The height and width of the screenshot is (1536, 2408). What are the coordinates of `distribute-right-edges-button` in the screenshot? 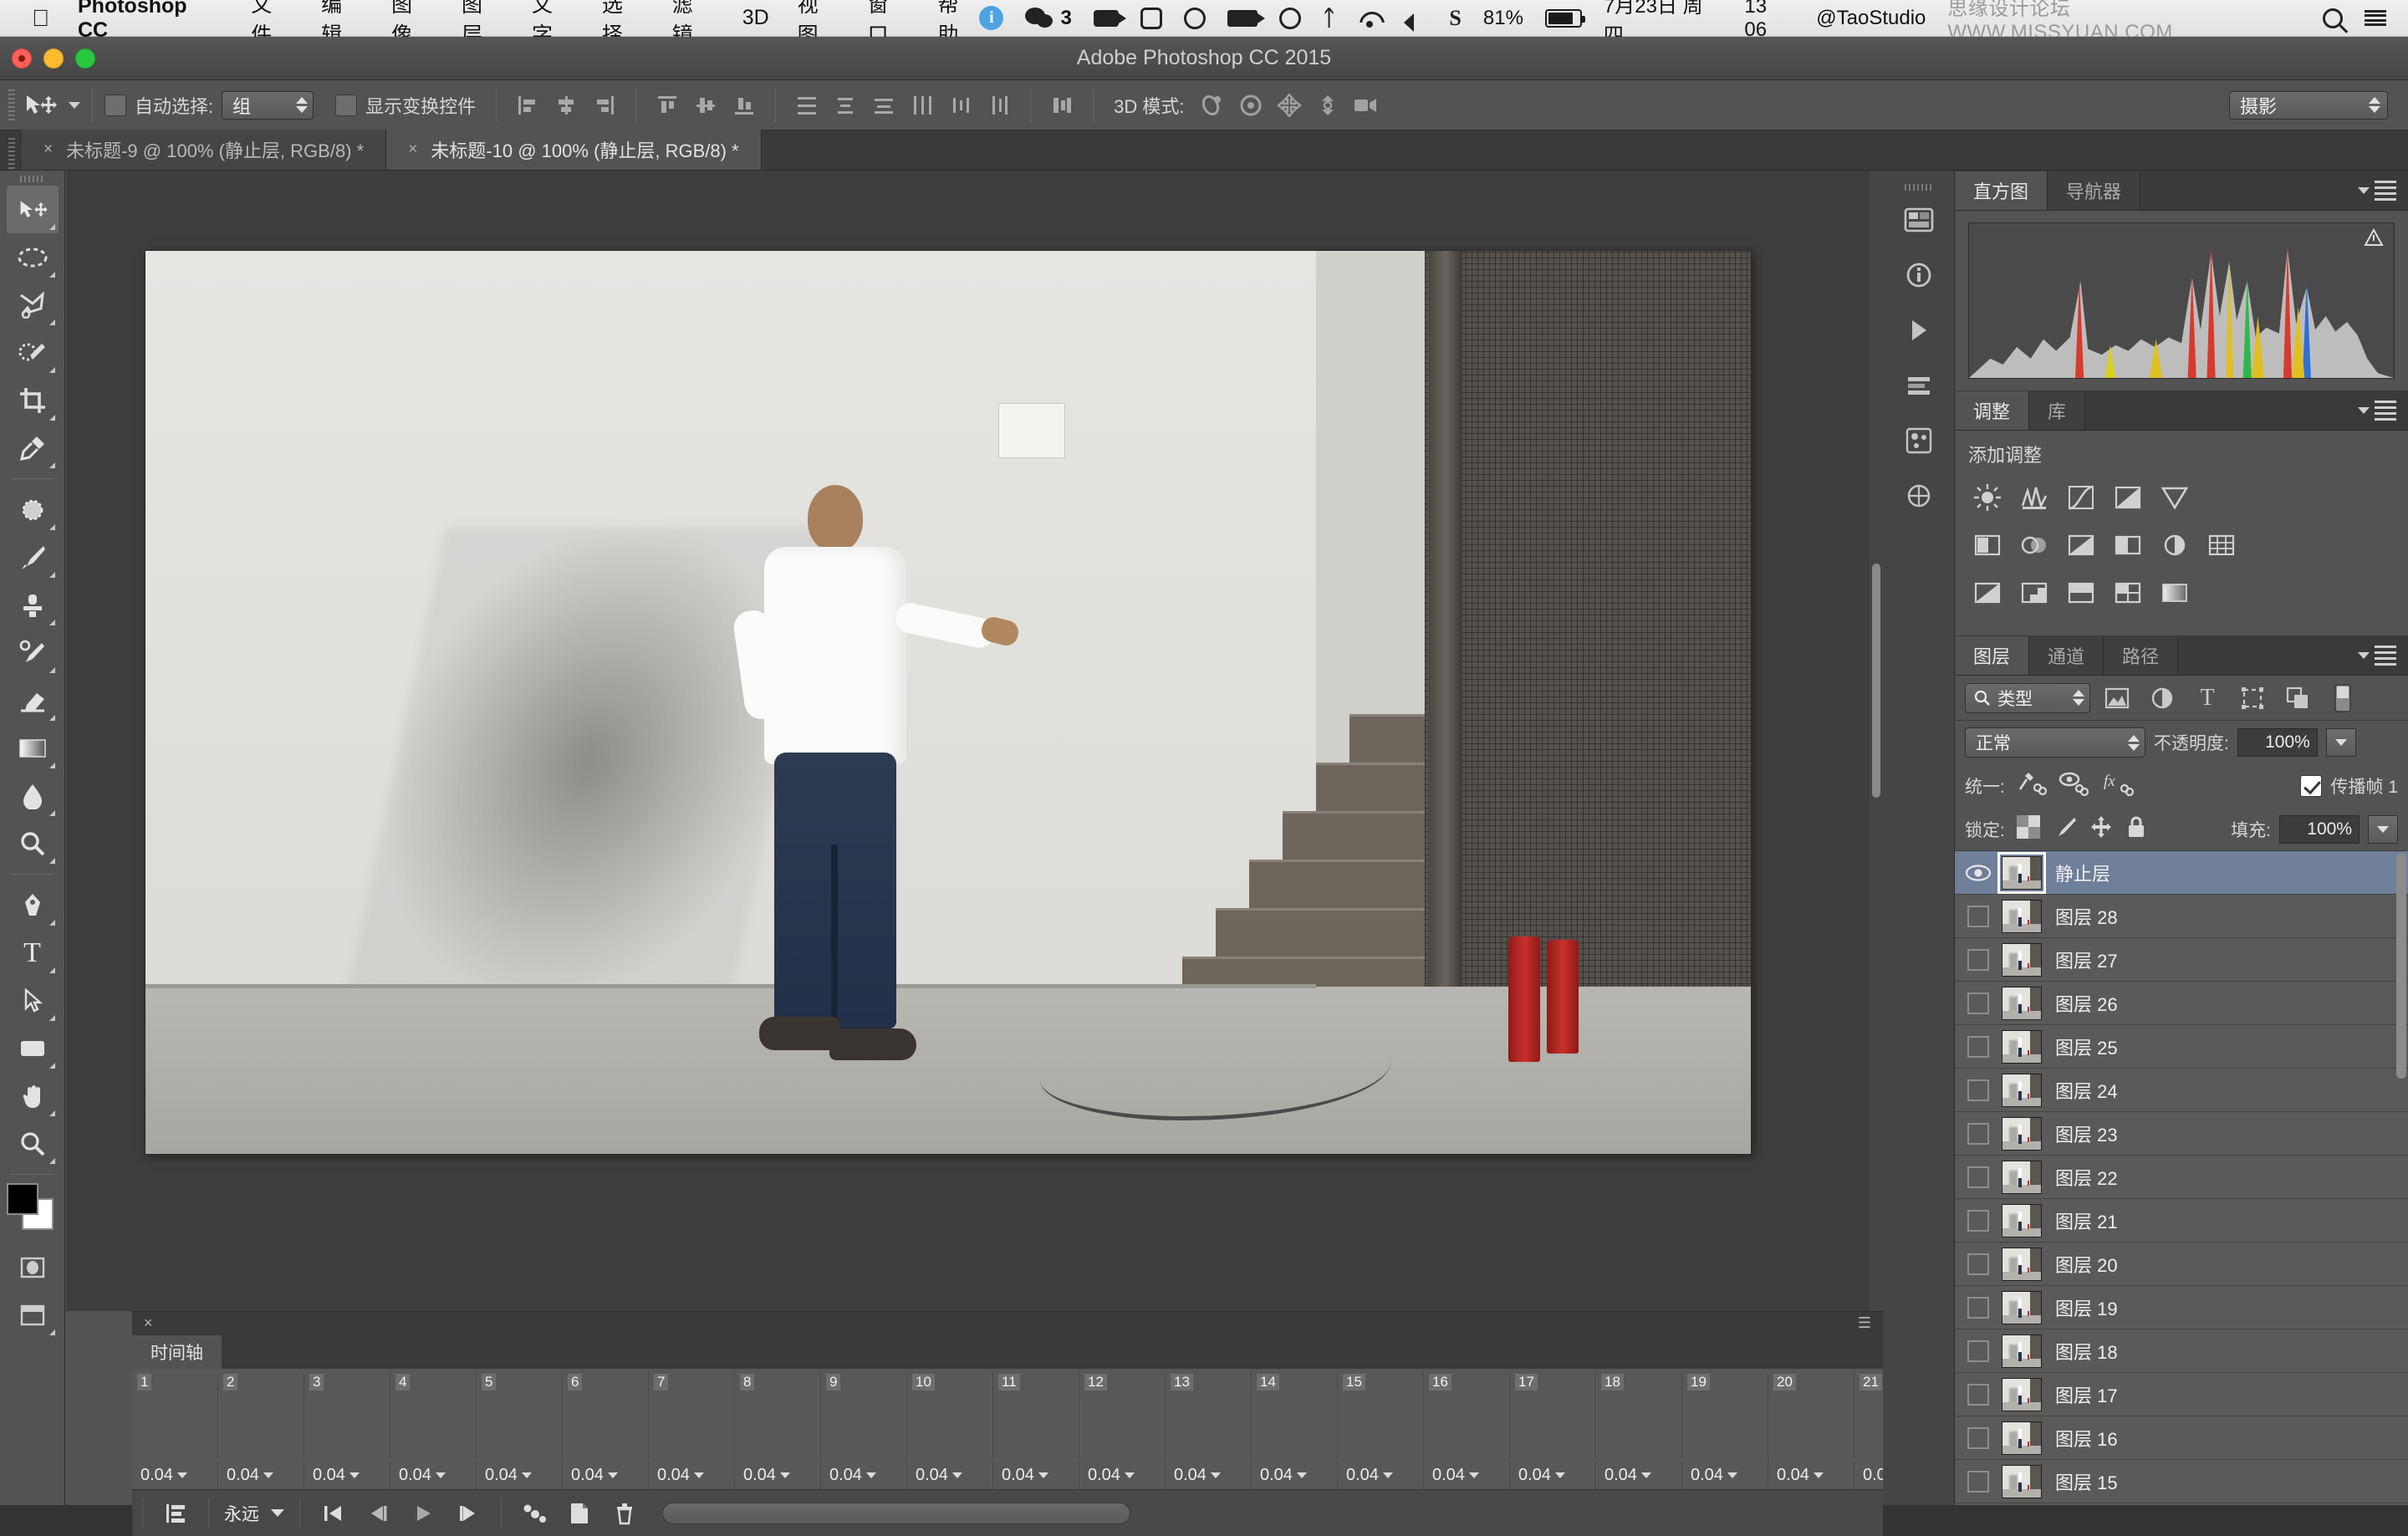 It's located at (999, 105).